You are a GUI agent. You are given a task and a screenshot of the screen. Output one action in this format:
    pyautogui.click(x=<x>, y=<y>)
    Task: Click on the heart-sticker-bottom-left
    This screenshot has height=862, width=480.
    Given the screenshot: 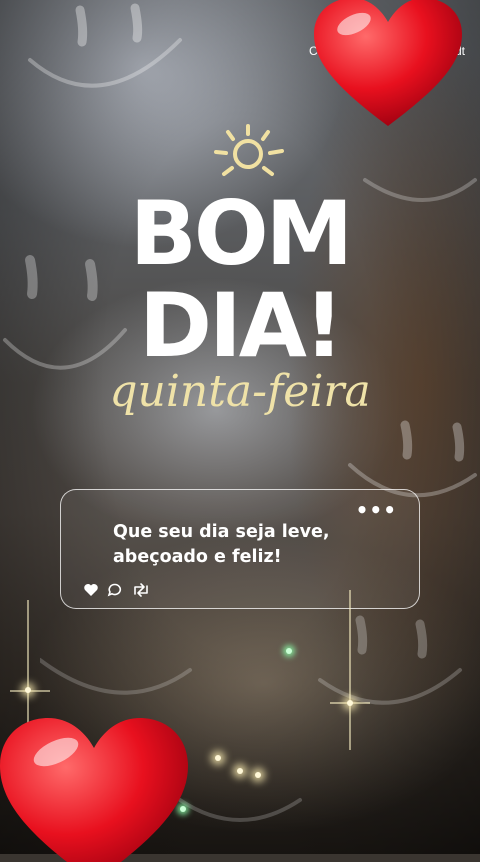 What is the action you would take?
    pyautogui.click(x=94, y=790)
    